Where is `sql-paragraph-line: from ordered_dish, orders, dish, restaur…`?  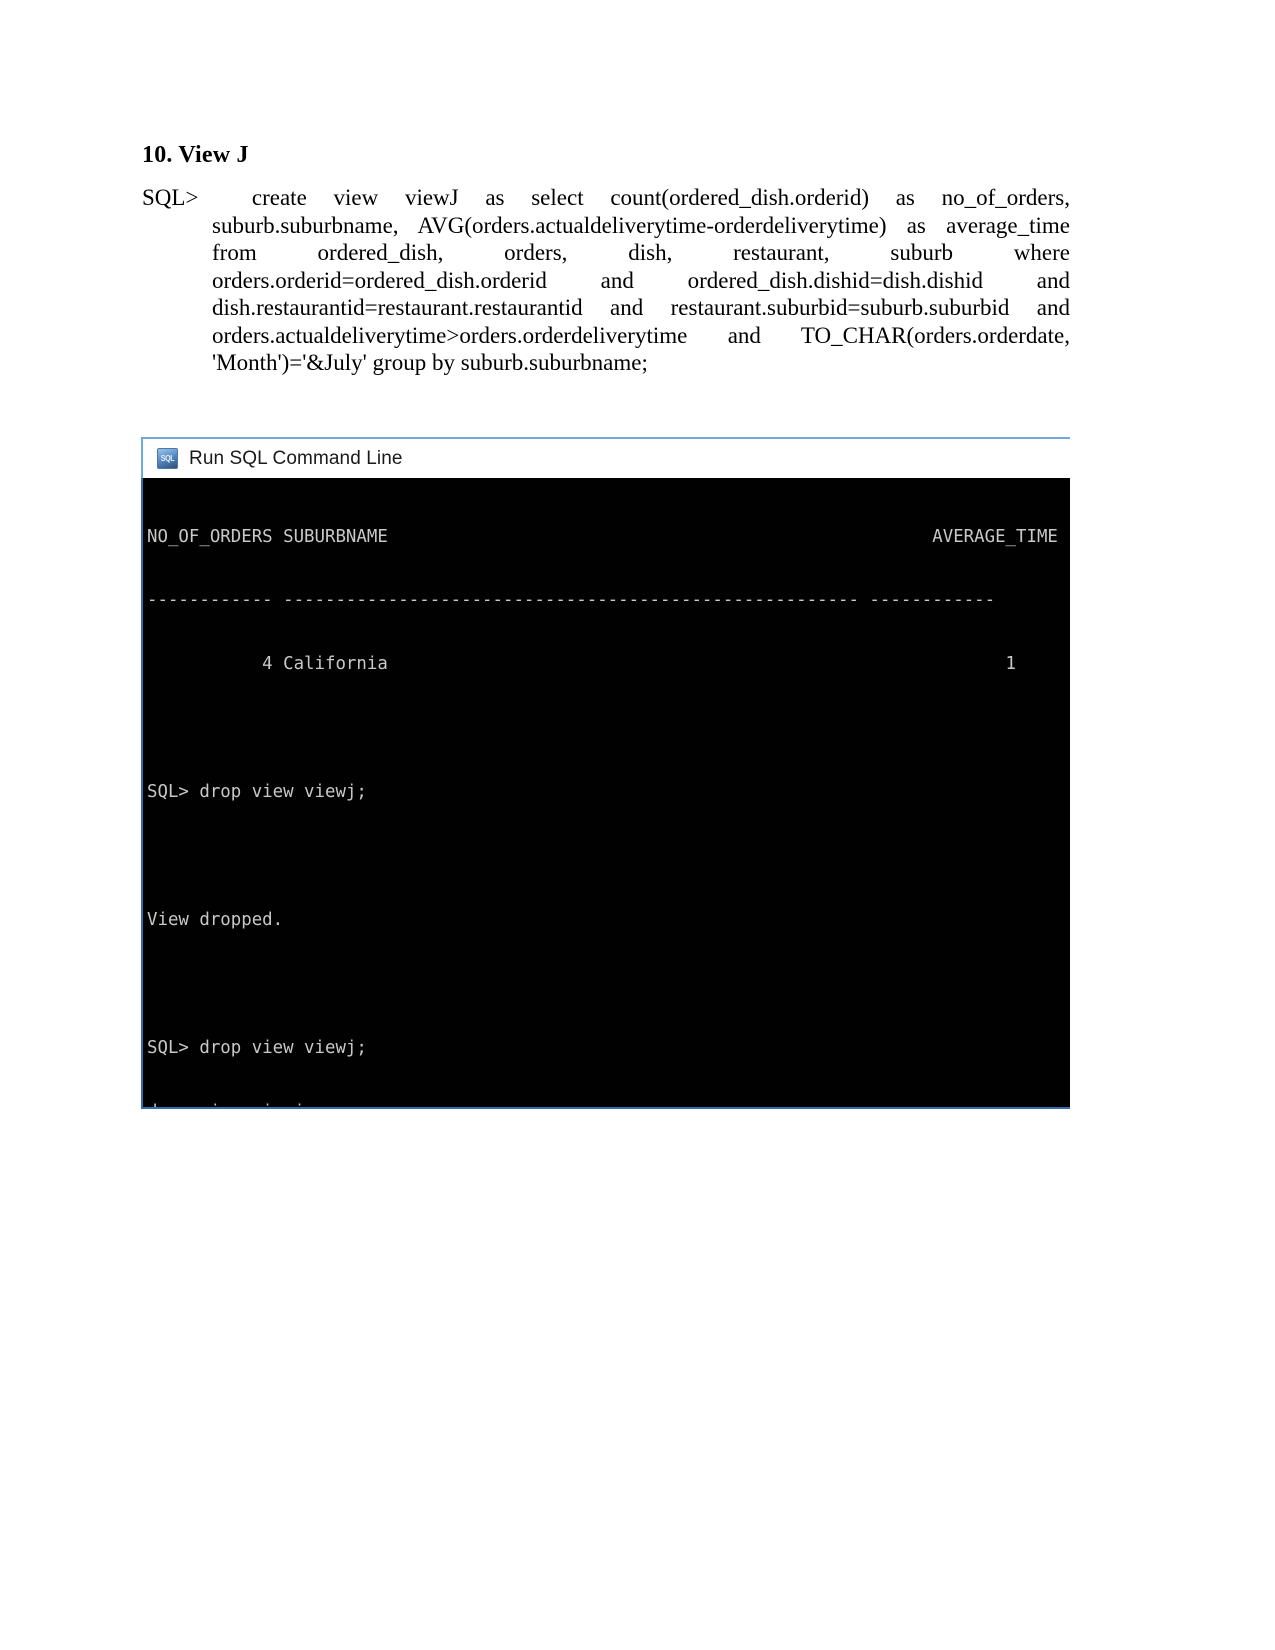
sql-paragraph-line: from ordered_dish, orders, dish, restaur… is located at coordinates (606, 253).